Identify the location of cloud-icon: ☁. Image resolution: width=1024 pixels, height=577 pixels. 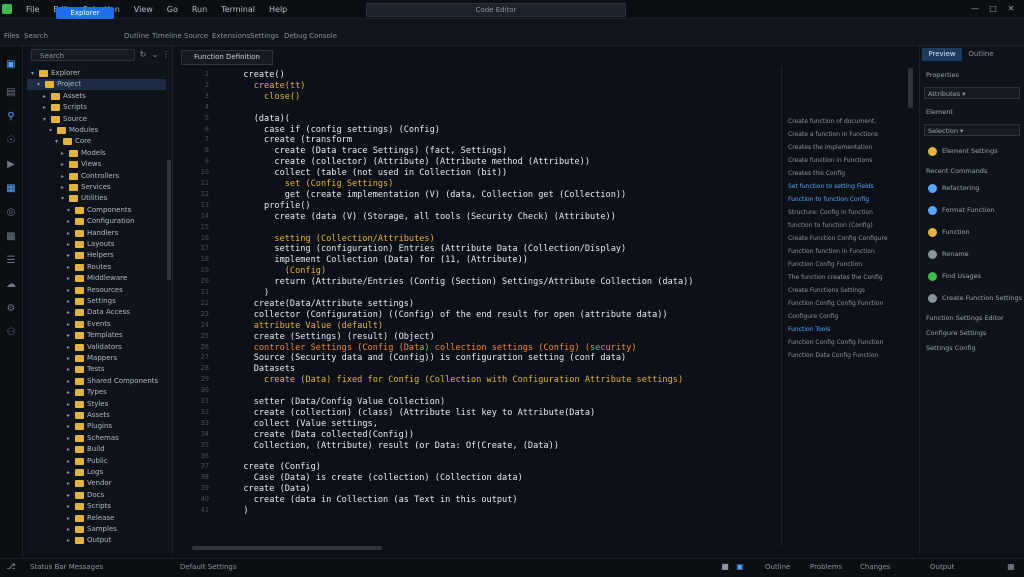
(11, 285).